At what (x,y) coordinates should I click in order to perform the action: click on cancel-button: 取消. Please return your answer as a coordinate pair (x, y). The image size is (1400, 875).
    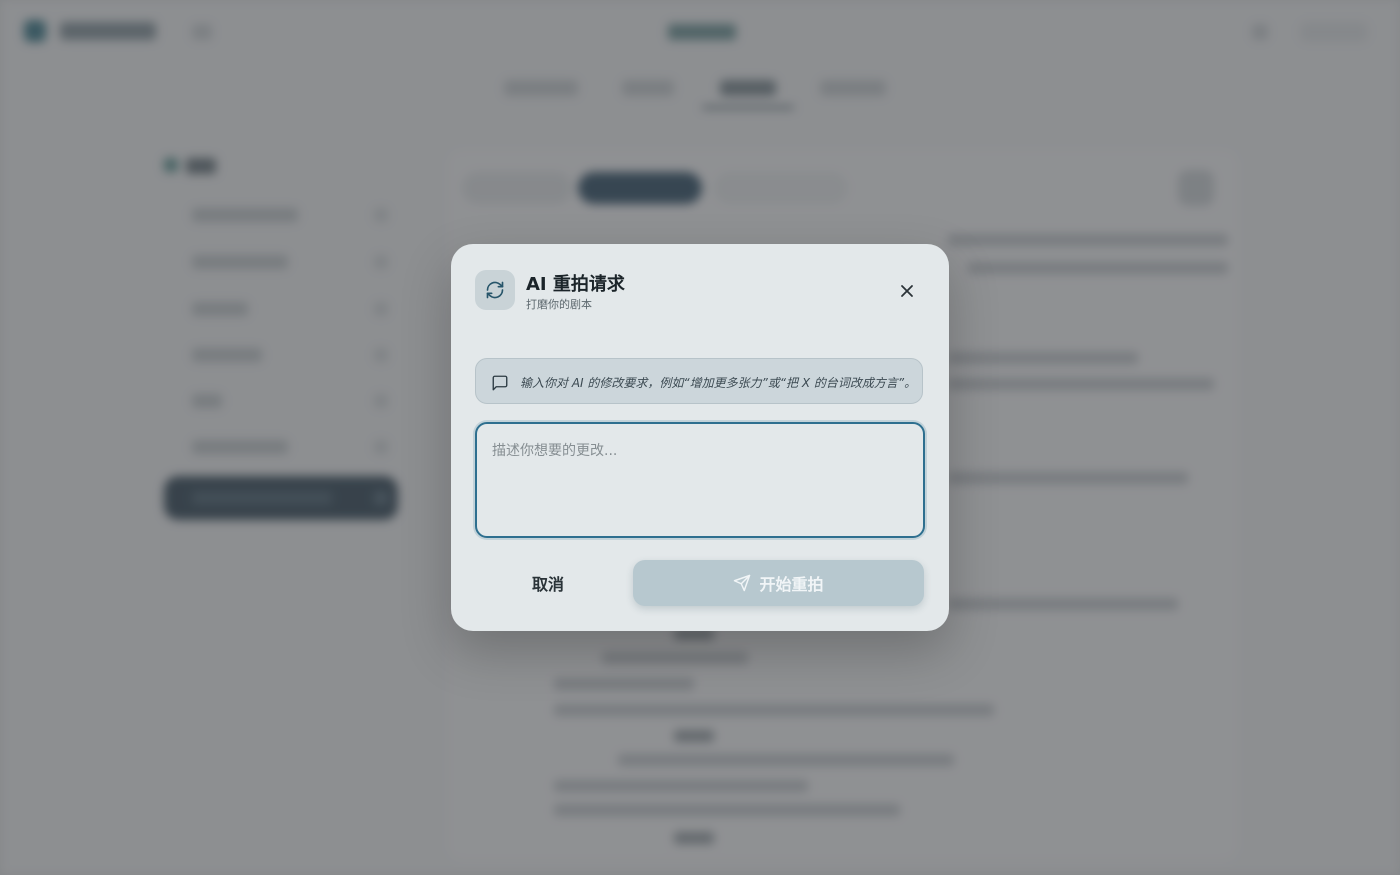
    Looking at the image, I should click on (548, 583).